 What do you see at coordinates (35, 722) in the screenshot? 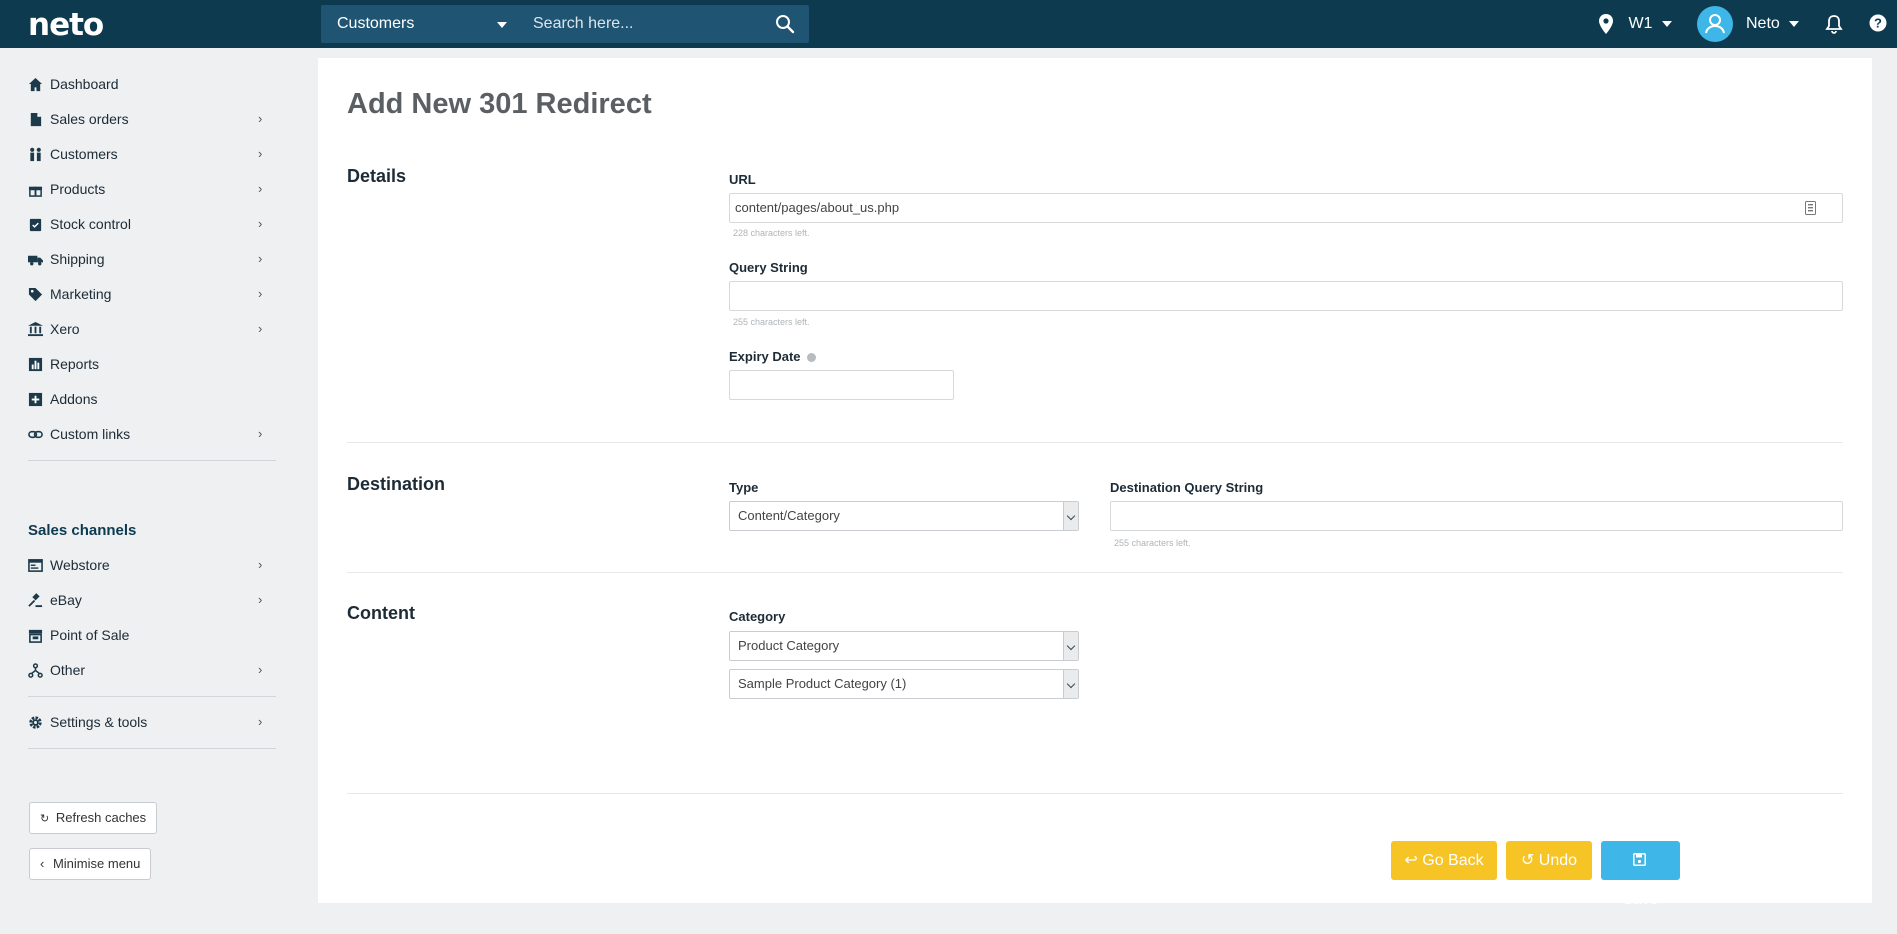
I see `gear-icon` at bounding box center [35, 722].